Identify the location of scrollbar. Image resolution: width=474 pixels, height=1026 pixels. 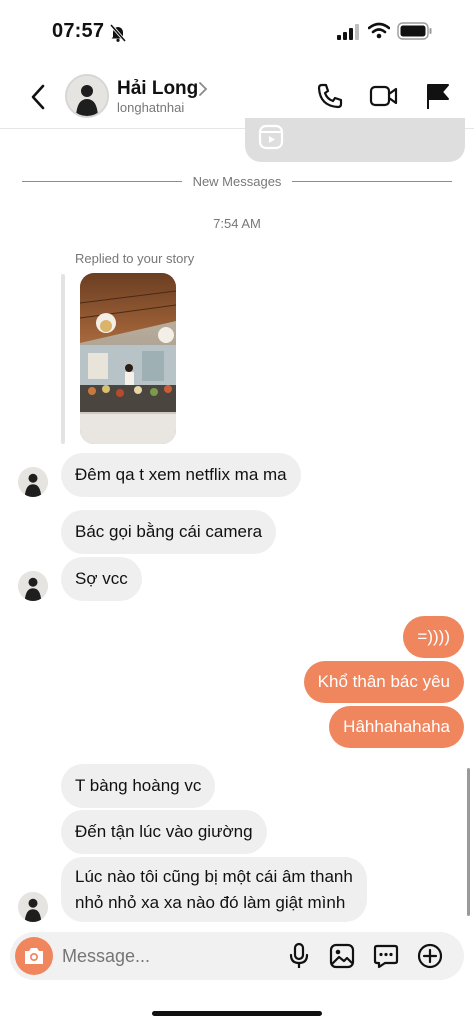
(468, 842).